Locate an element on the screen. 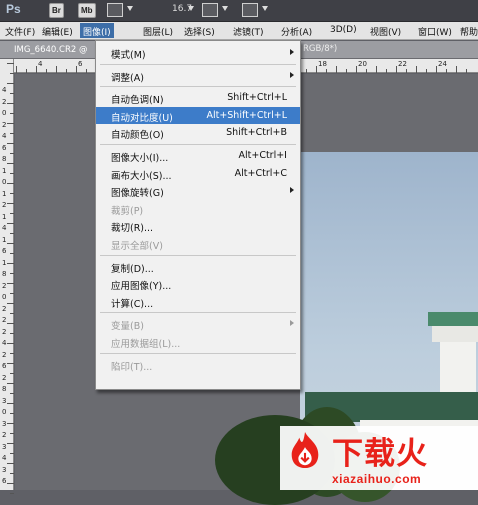 The width and height of the screenshot is (478, 505). vertical-ruler: 42024681012141618202224262830323436 is located at coordinates (7, 276).